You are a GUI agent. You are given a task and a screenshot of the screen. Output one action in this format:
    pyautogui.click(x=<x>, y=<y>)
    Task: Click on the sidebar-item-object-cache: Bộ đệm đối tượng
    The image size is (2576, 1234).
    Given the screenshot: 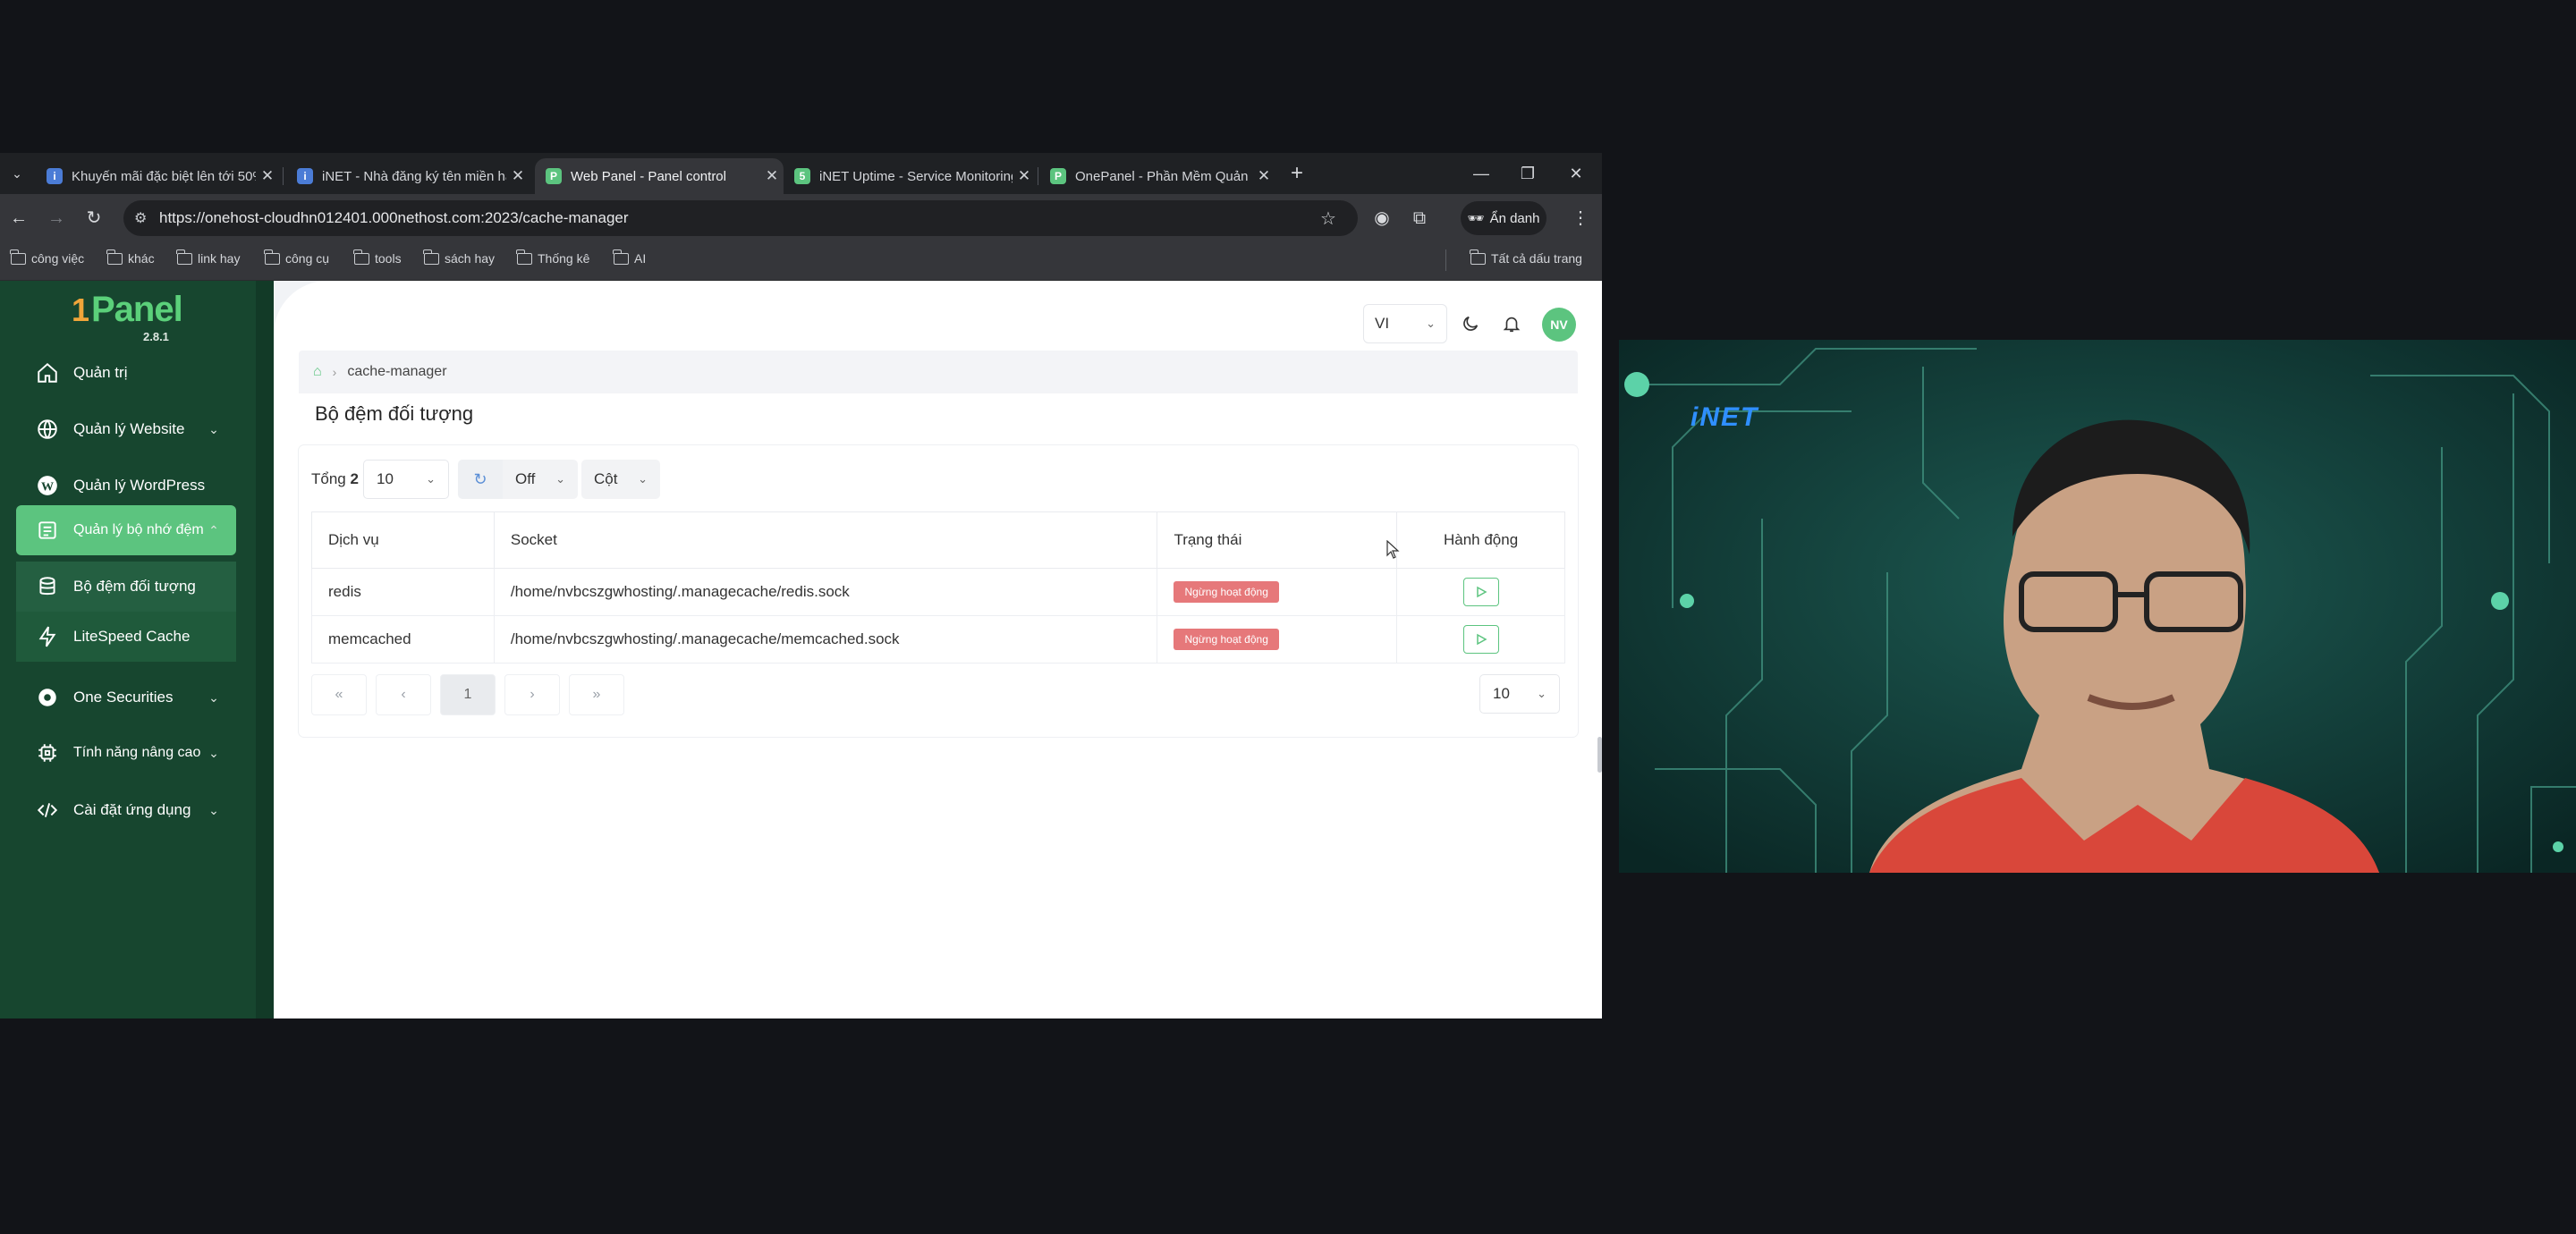 What is the action you would take?
    pyautogui.click(x=126, y=587)
    